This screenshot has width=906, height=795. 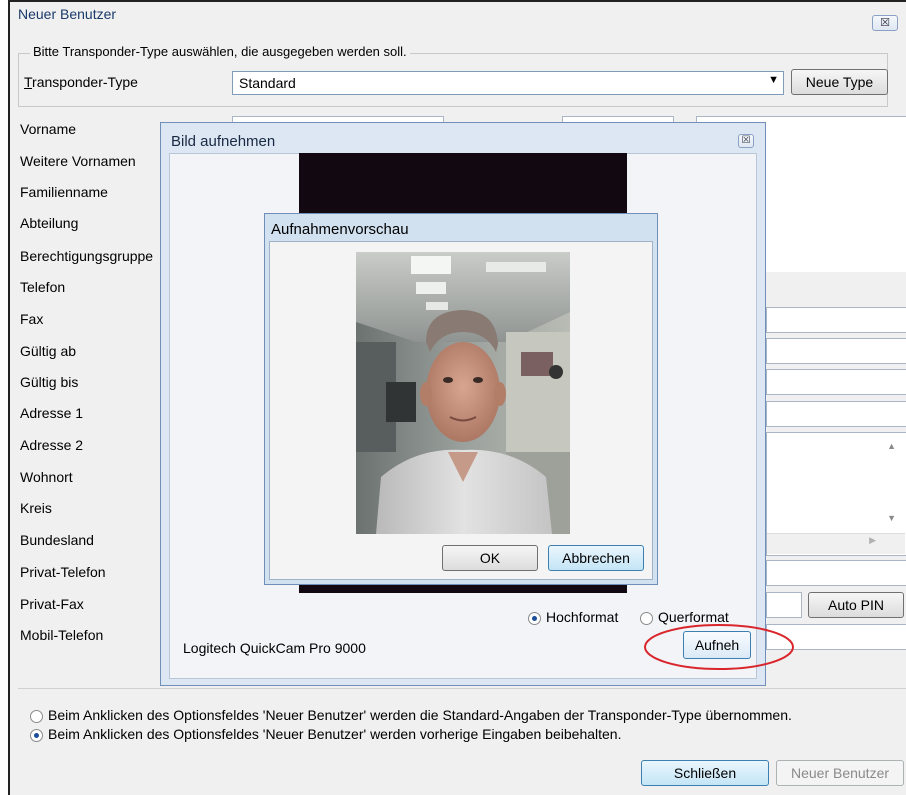 I want to click on field-label-adresse-1: Adresse 1, so click(x=52, y=413).